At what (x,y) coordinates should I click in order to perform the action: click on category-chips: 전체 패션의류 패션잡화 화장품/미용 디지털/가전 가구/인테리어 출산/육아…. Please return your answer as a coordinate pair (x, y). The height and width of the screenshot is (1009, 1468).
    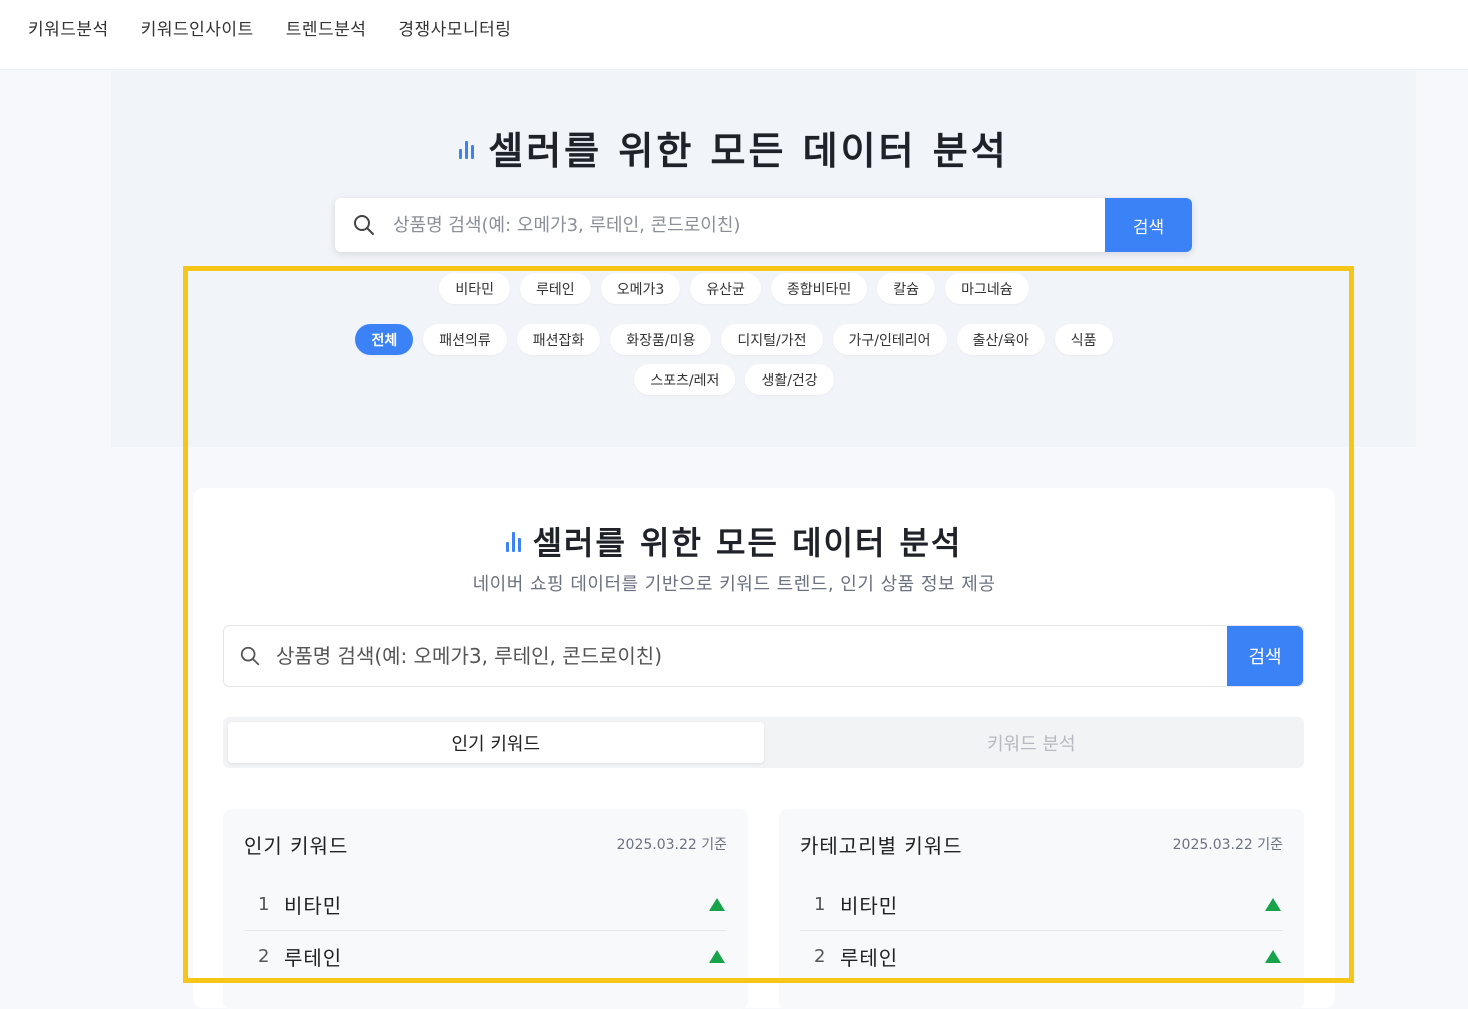
    Looking at the image, I should click on (734, 339).